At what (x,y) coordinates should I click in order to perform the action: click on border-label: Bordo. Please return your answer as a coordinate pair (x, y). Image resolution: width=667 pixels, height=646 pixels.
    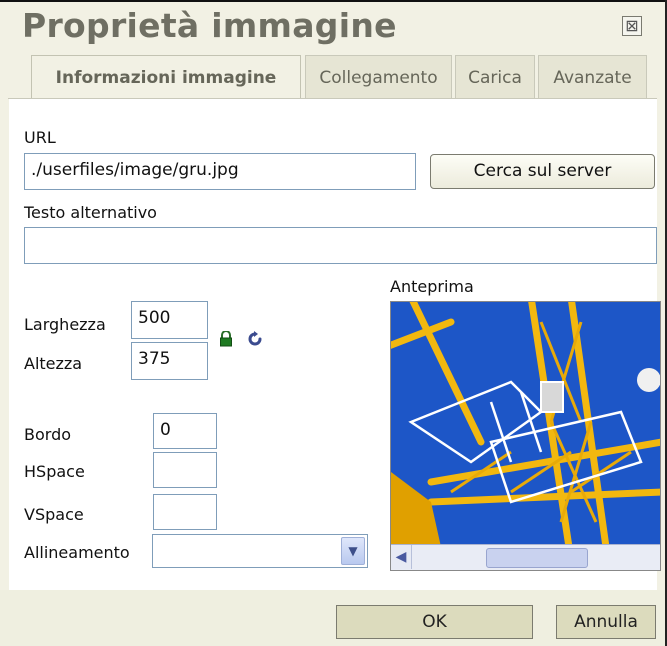
    Looking at the image, I should click on (48, 434).